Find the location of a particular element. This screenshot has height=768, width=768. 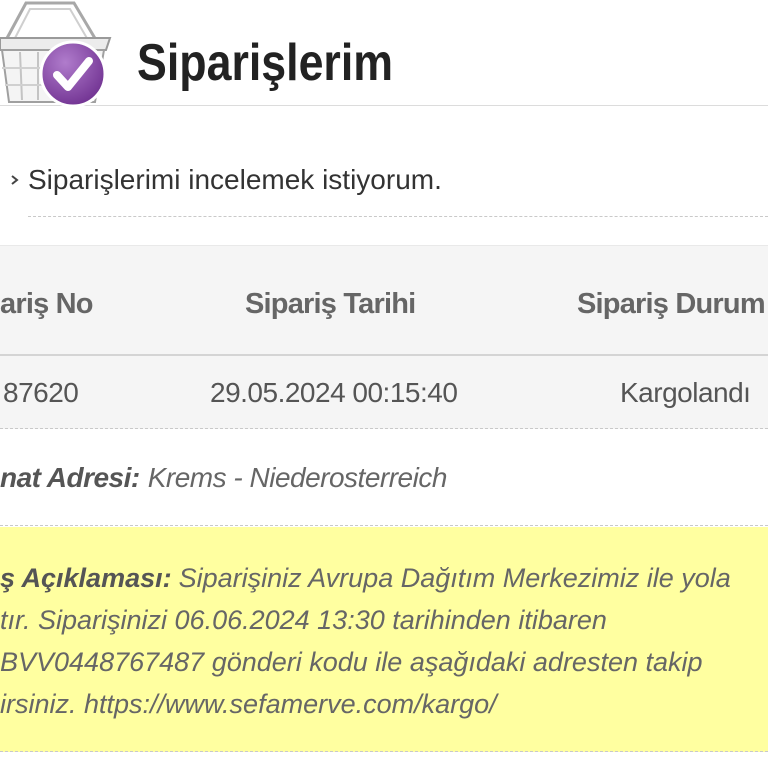

shipping-address-value: Krems - Niederosterreich is located at coordinates (297, 477).